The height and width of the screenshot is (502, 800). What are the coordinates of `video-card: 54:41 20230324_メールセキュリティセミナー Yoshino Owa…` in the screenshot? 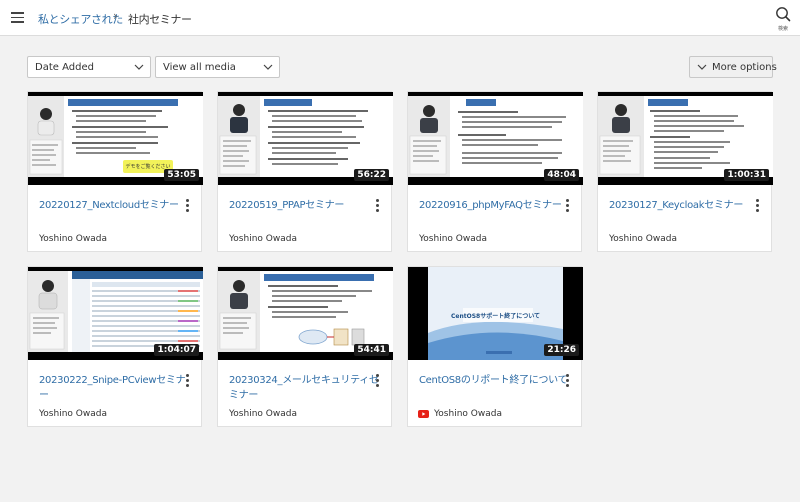 It's located at (305, 346).